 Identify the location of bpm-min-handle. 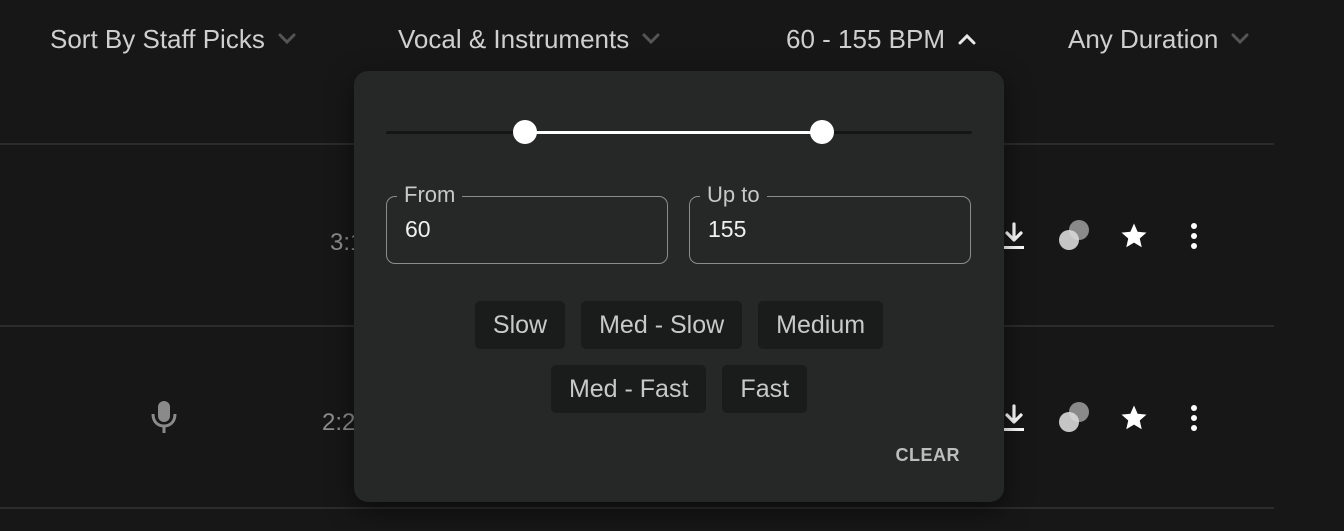
(524, 132).